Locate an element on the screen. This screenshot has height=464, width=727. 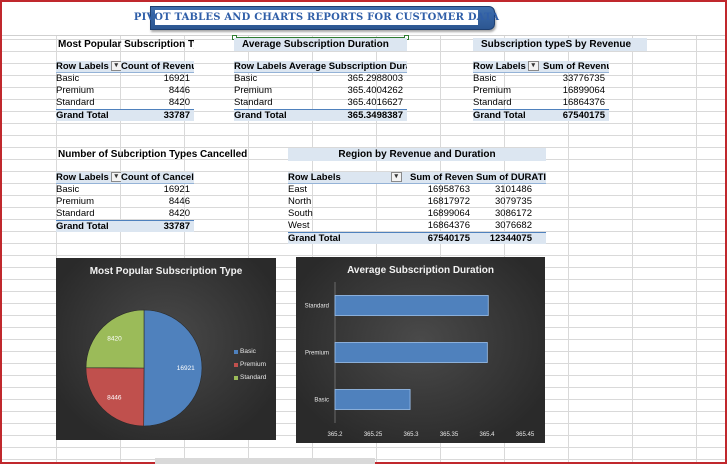
pivot-title: Most Popular Subscription Type is located at coordinates (126, 44).